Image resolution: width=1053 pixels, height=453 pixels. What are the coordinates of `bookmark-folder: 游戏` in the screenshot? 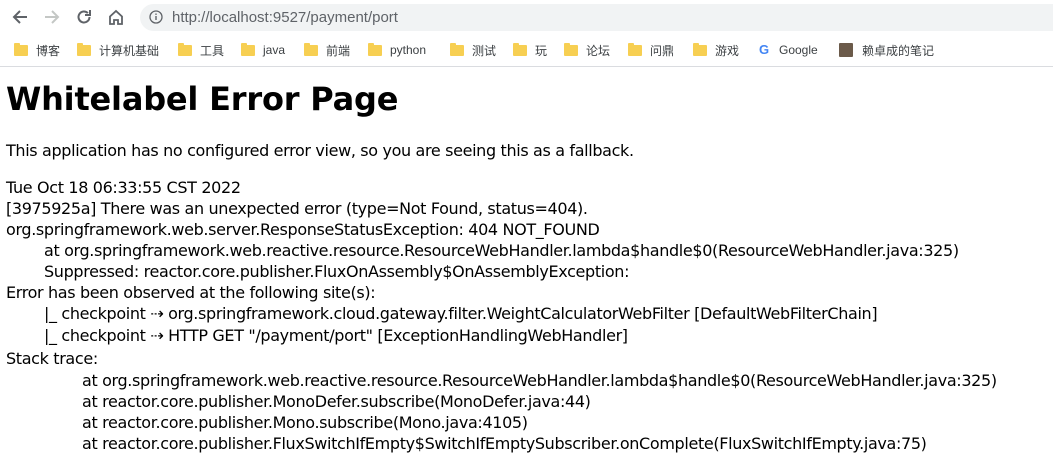 It's located at (716, 50).